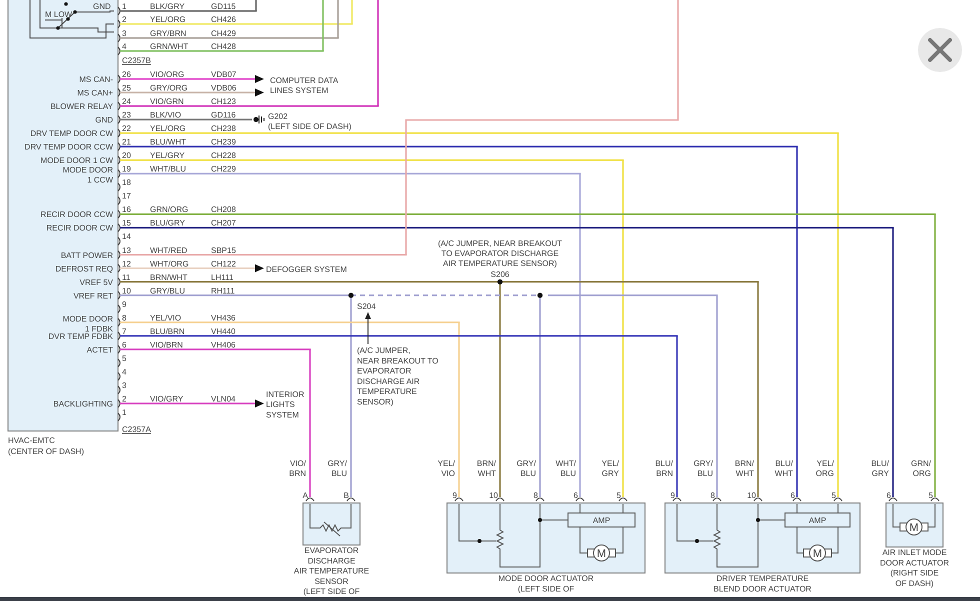 This screenshot has width=980, height=601. Describe the element at coordinates (83, 403) in the screenshot. I see `pin-label: BACKLIGHTING` at that location.